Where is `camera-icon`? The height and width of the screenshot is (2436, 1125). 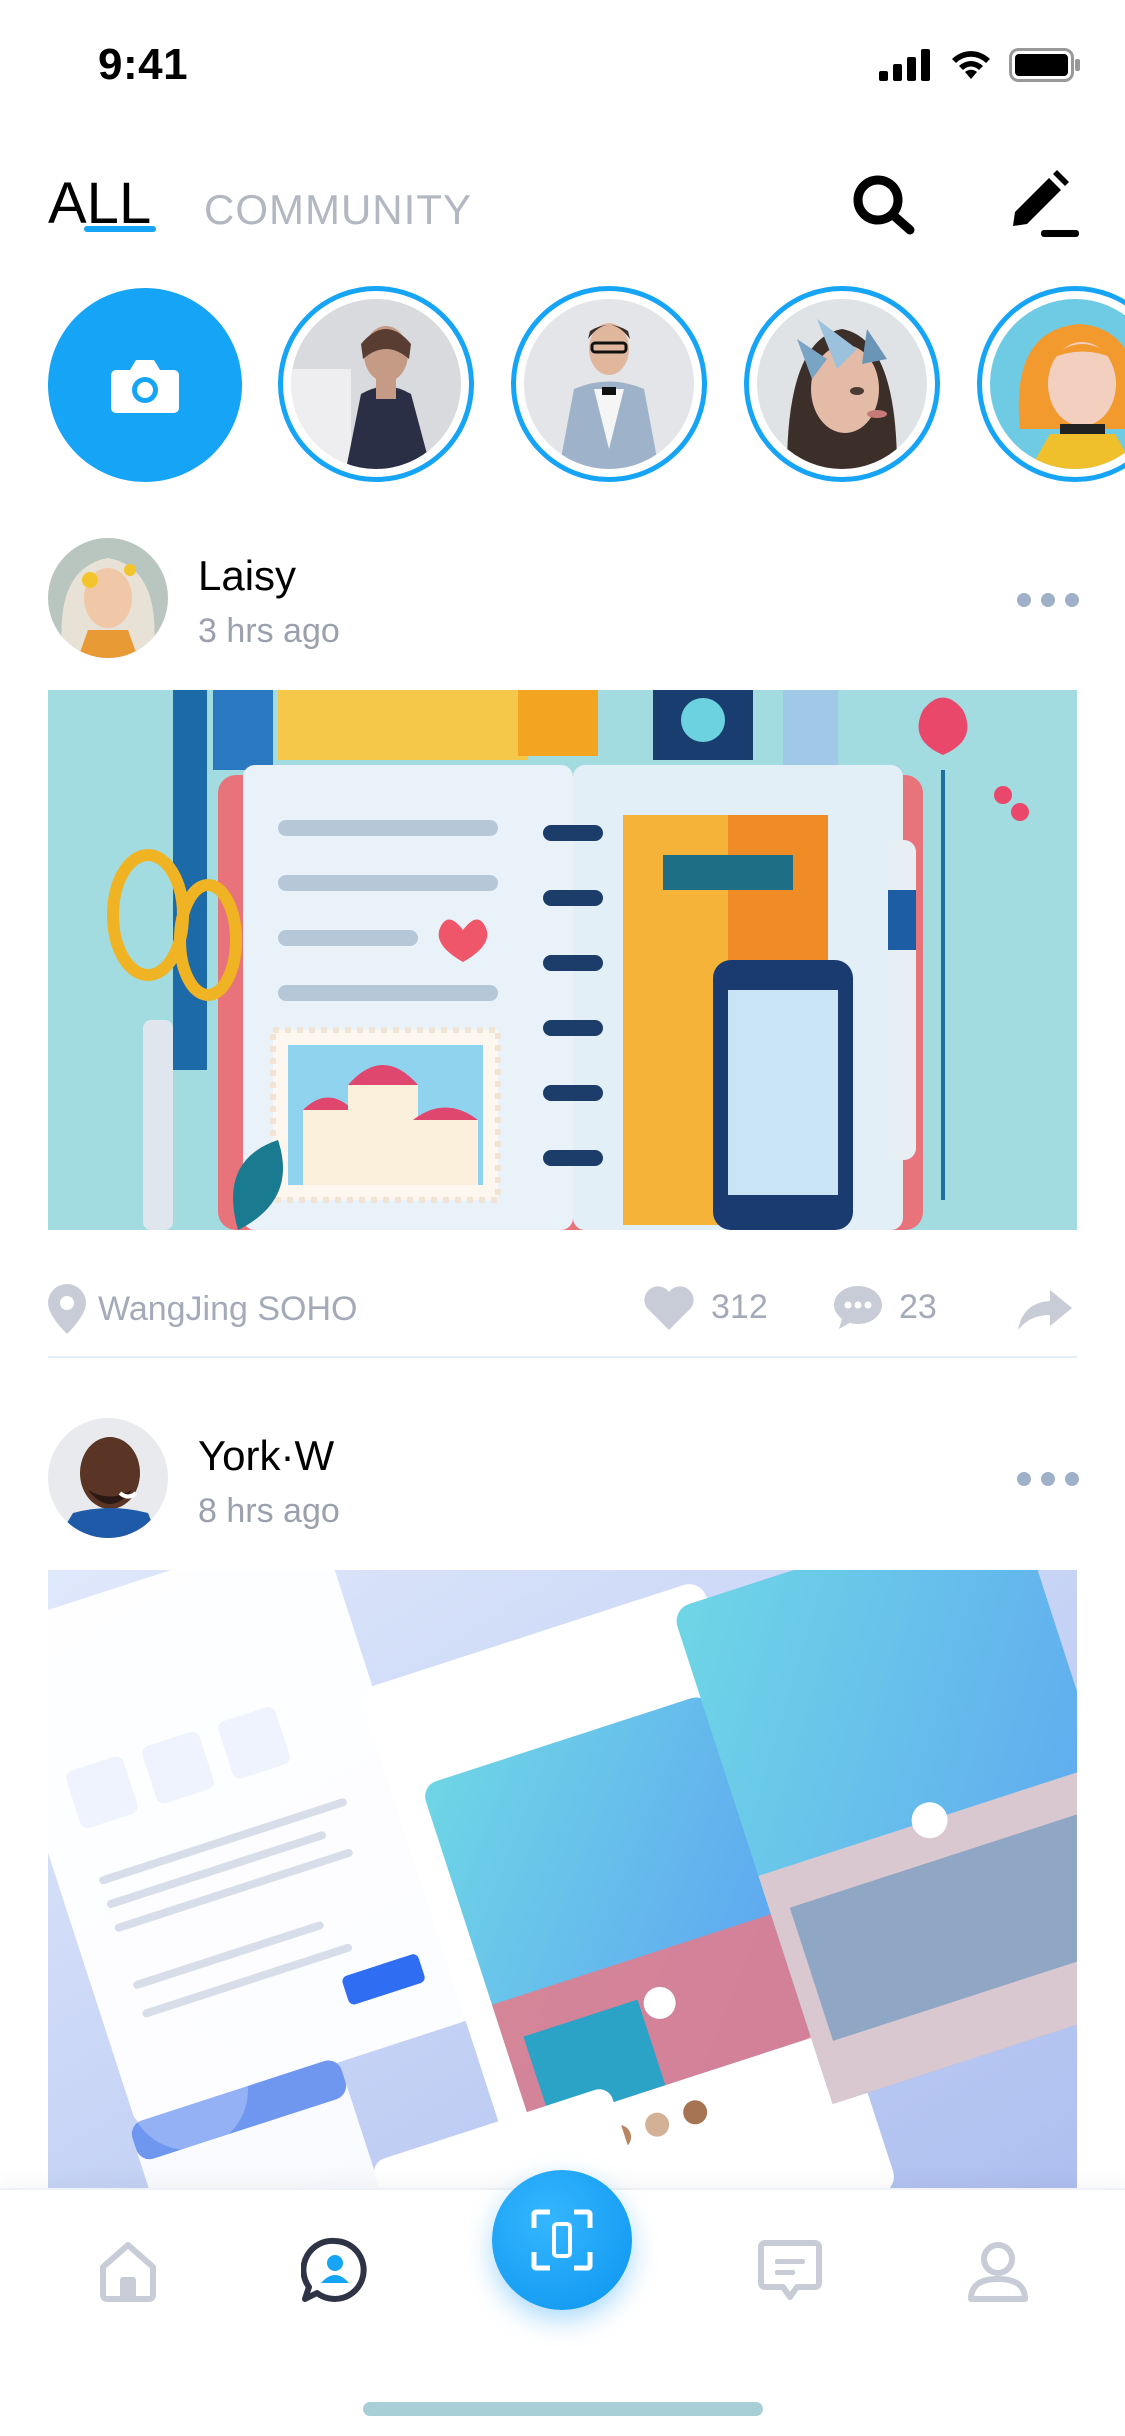
camera-icon is located at coordinates (145, 386).